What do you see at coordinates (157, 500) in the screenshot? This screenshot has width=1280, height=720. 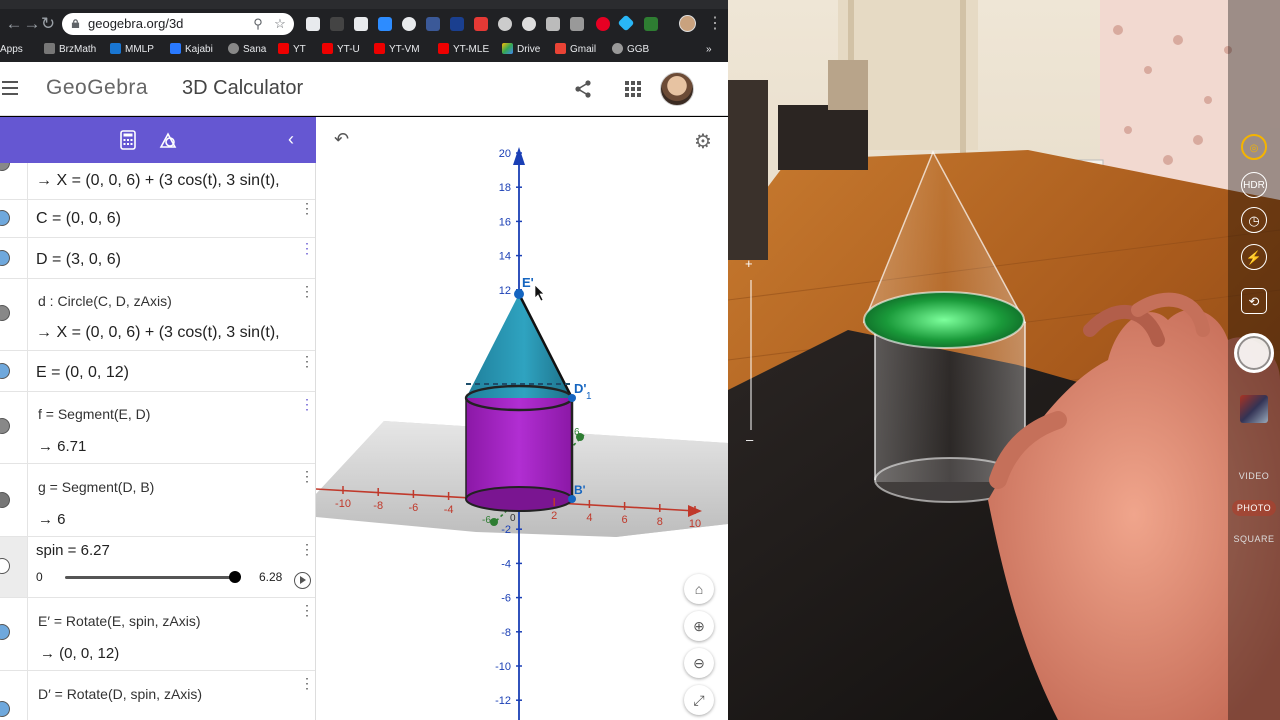 I see `algebra-row: g = Segment(D, B) → 6 ⋮` at bounding box center [157, 500].